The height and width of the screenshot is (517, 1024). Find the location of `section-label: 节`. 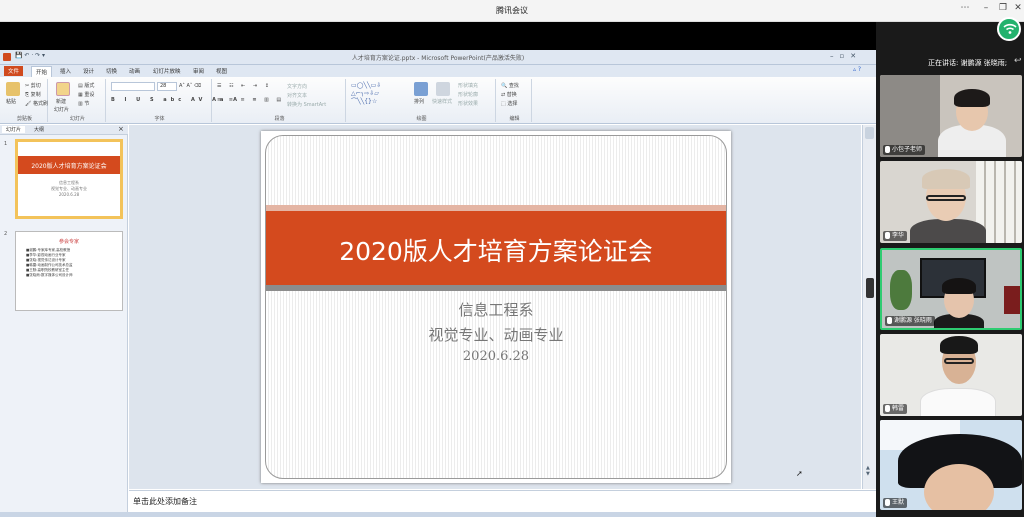

section-label: 节 is located at coordinates (87, 104).